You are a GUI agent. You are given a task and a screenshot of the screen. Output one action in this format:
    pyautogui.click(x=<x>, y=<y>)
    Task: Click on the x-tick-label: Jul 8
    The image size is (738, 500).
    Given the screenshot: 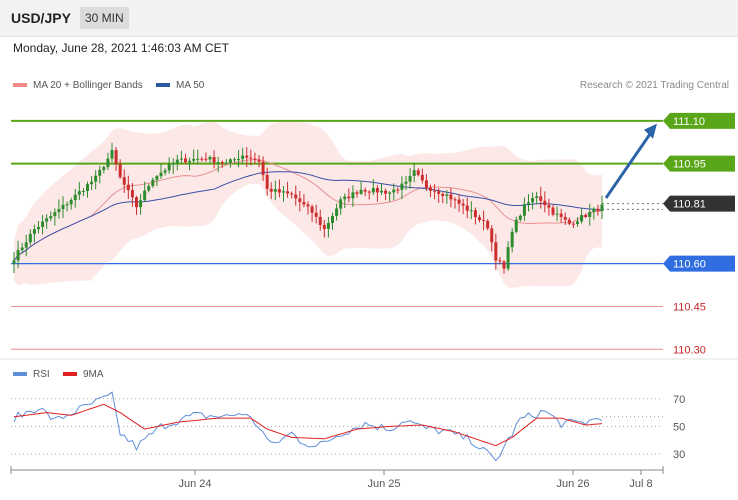 What is the action you would take?
    pyautogui.click(x=640, y=484)
    